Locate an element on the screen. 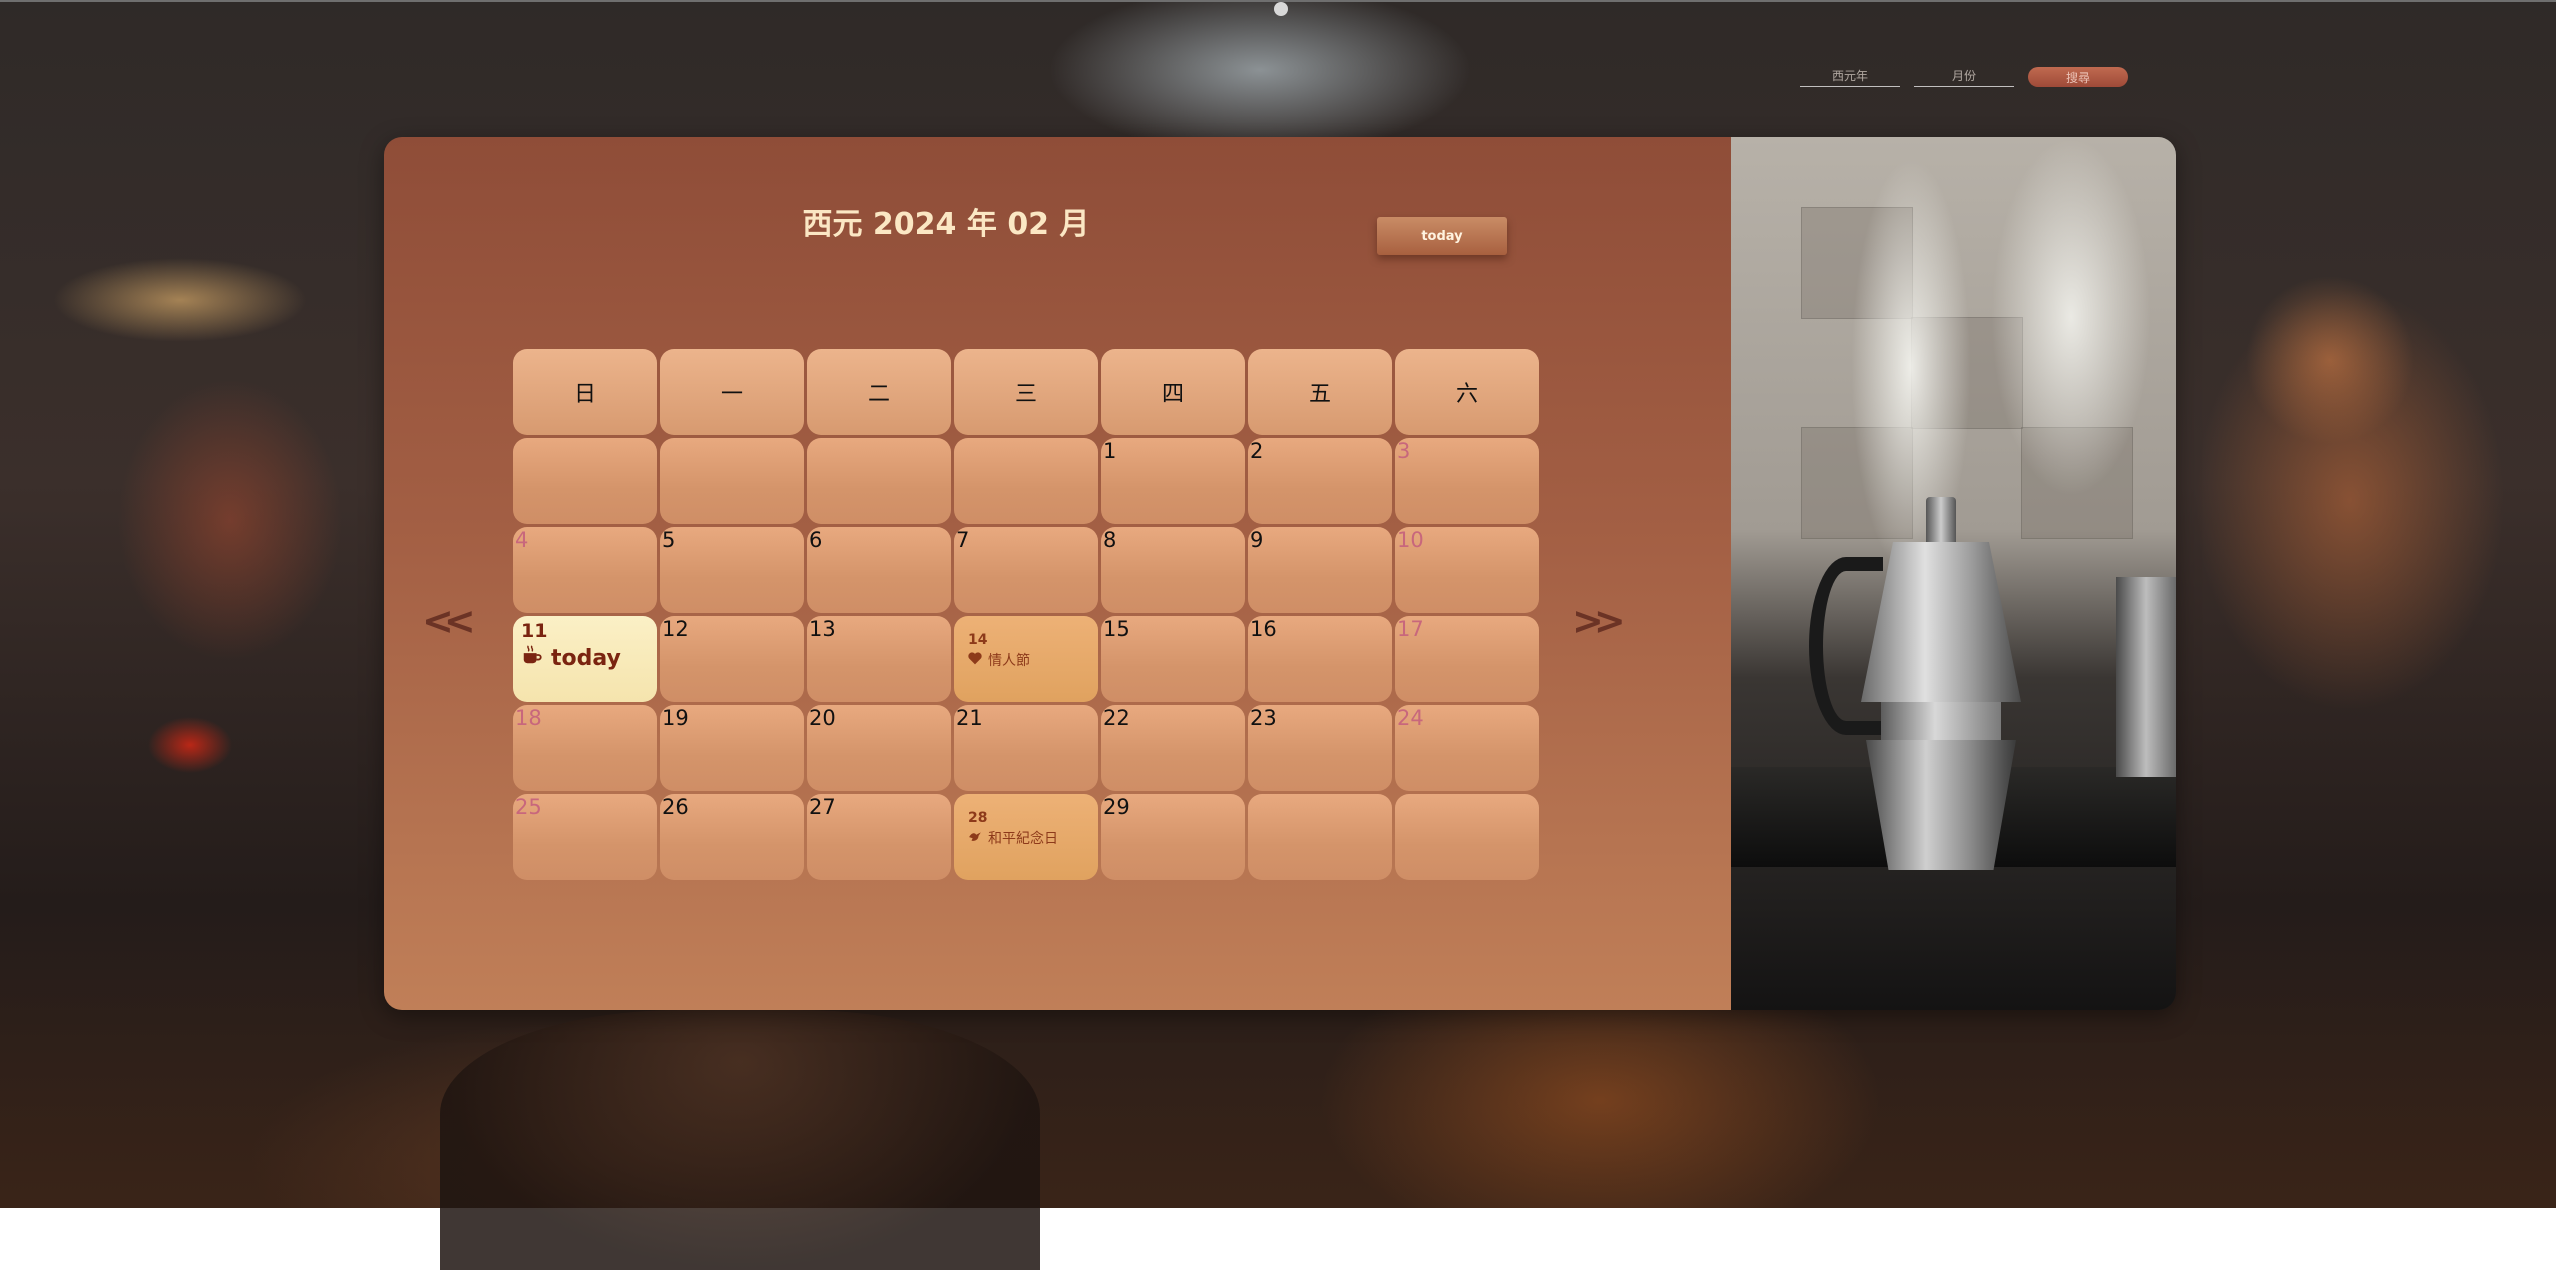 This screenshot has width=2556, height=1270. pot-top is located at coordinates (1941, 622).